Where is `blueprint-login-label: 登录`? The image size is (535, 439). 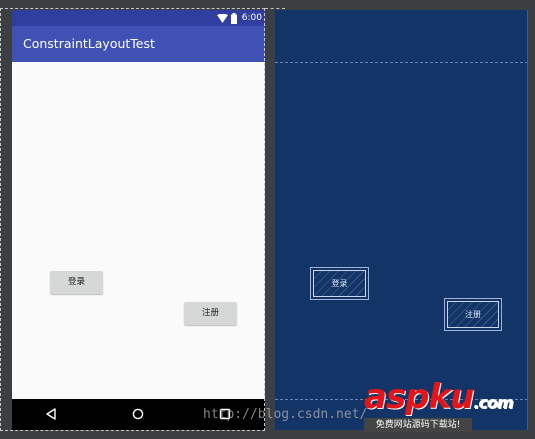 blueprint-login-label: 登录 is located at coordinates (339, 283).